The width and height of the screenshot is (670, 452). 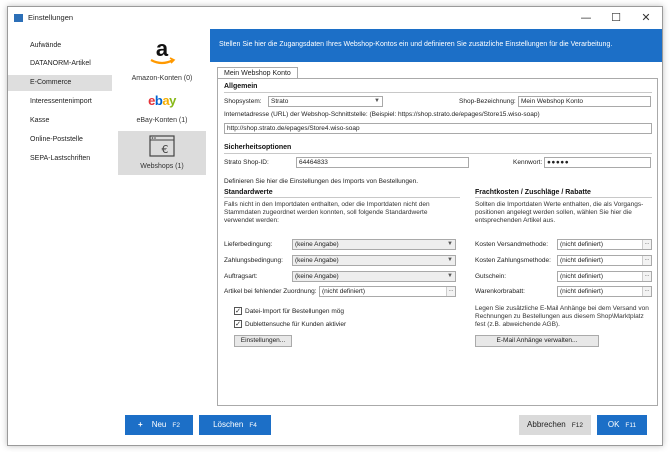 I want to click on auftragsart-select: (keine Angabe) ▼, so click(x=374, y=276).